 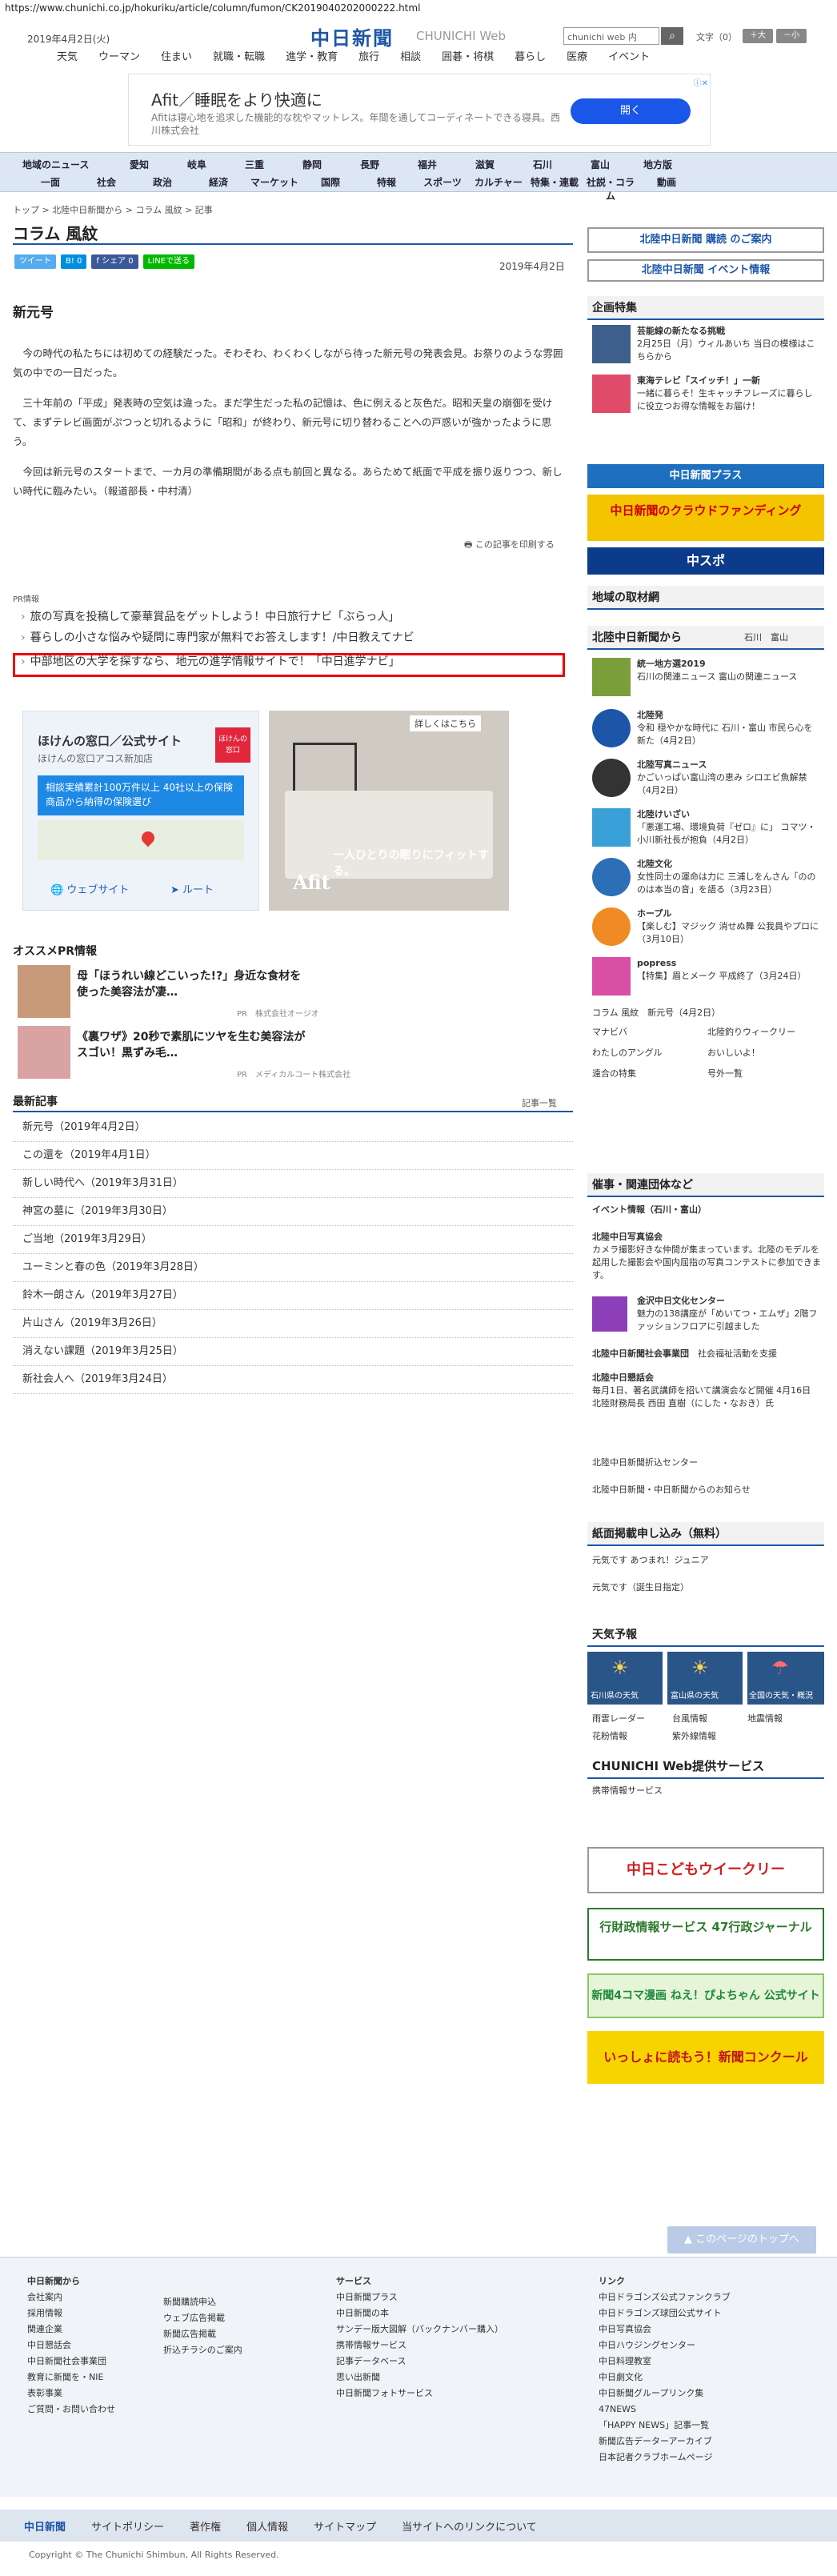 What do you see at coordinates (509, 545) in the screenshot?
I see `print-link: 🖶 この記事を印刷する` at bounding box center [509, 545].